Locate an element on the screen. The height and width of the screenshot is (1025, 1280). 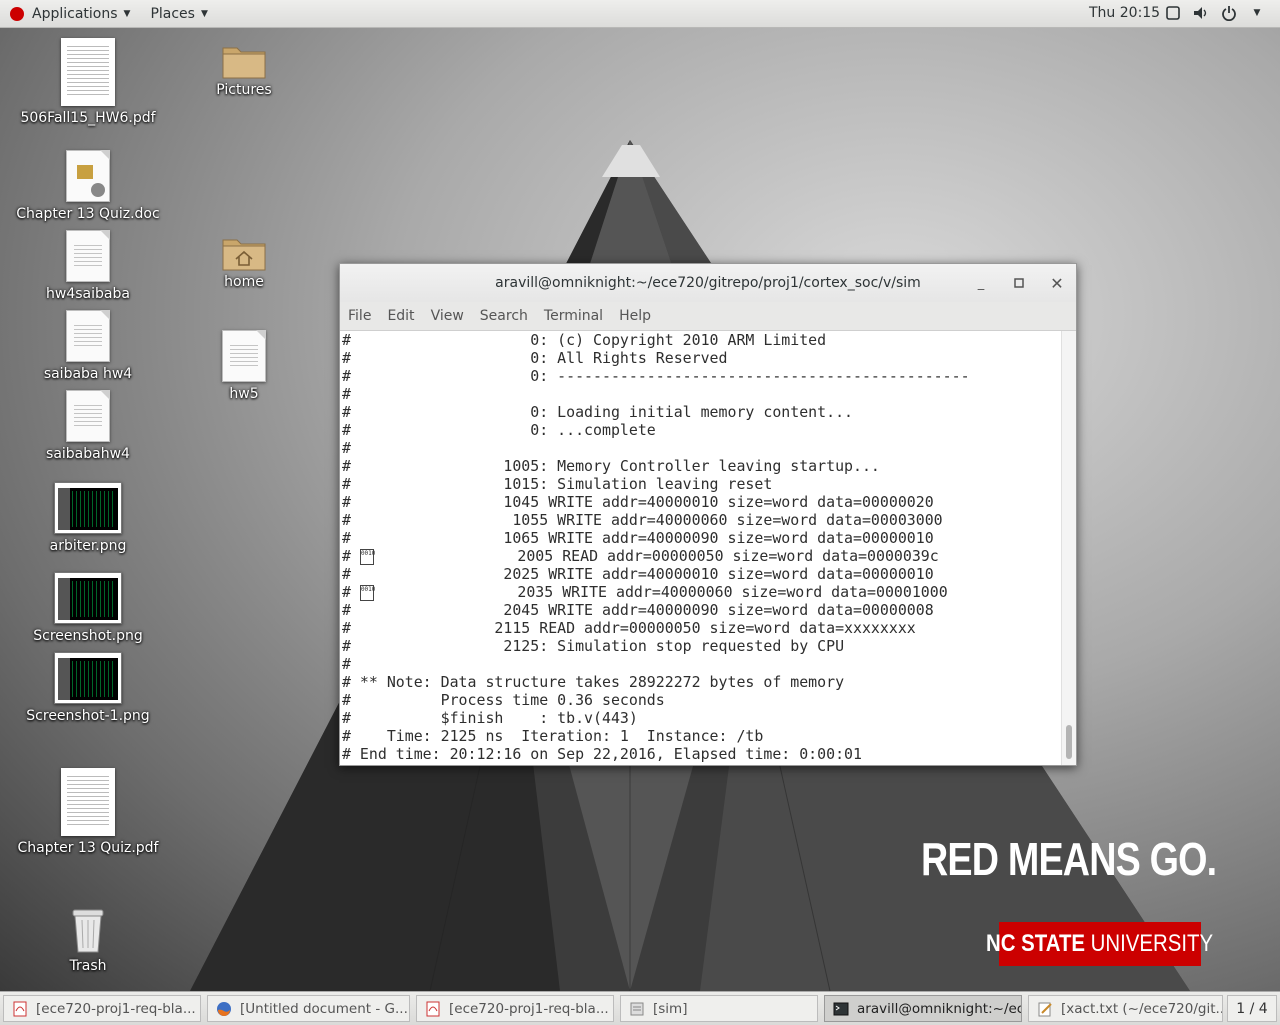
desktop-icon-label: Chapter 13 Quiz.doc is located at coordinates (88, 214).